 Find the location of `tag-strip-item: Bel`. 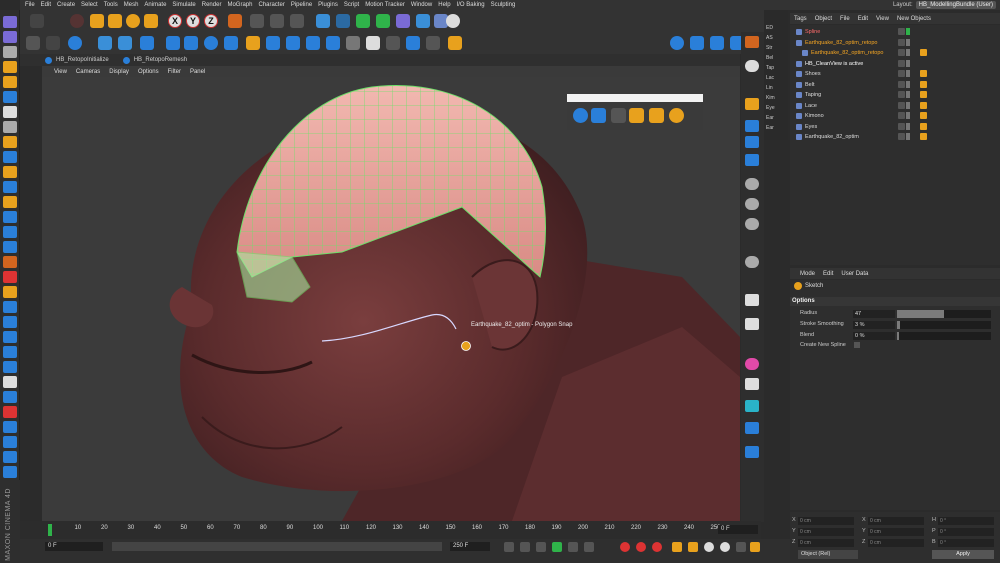

tag-strip-item: Bel is located at coordinates (776, 59).